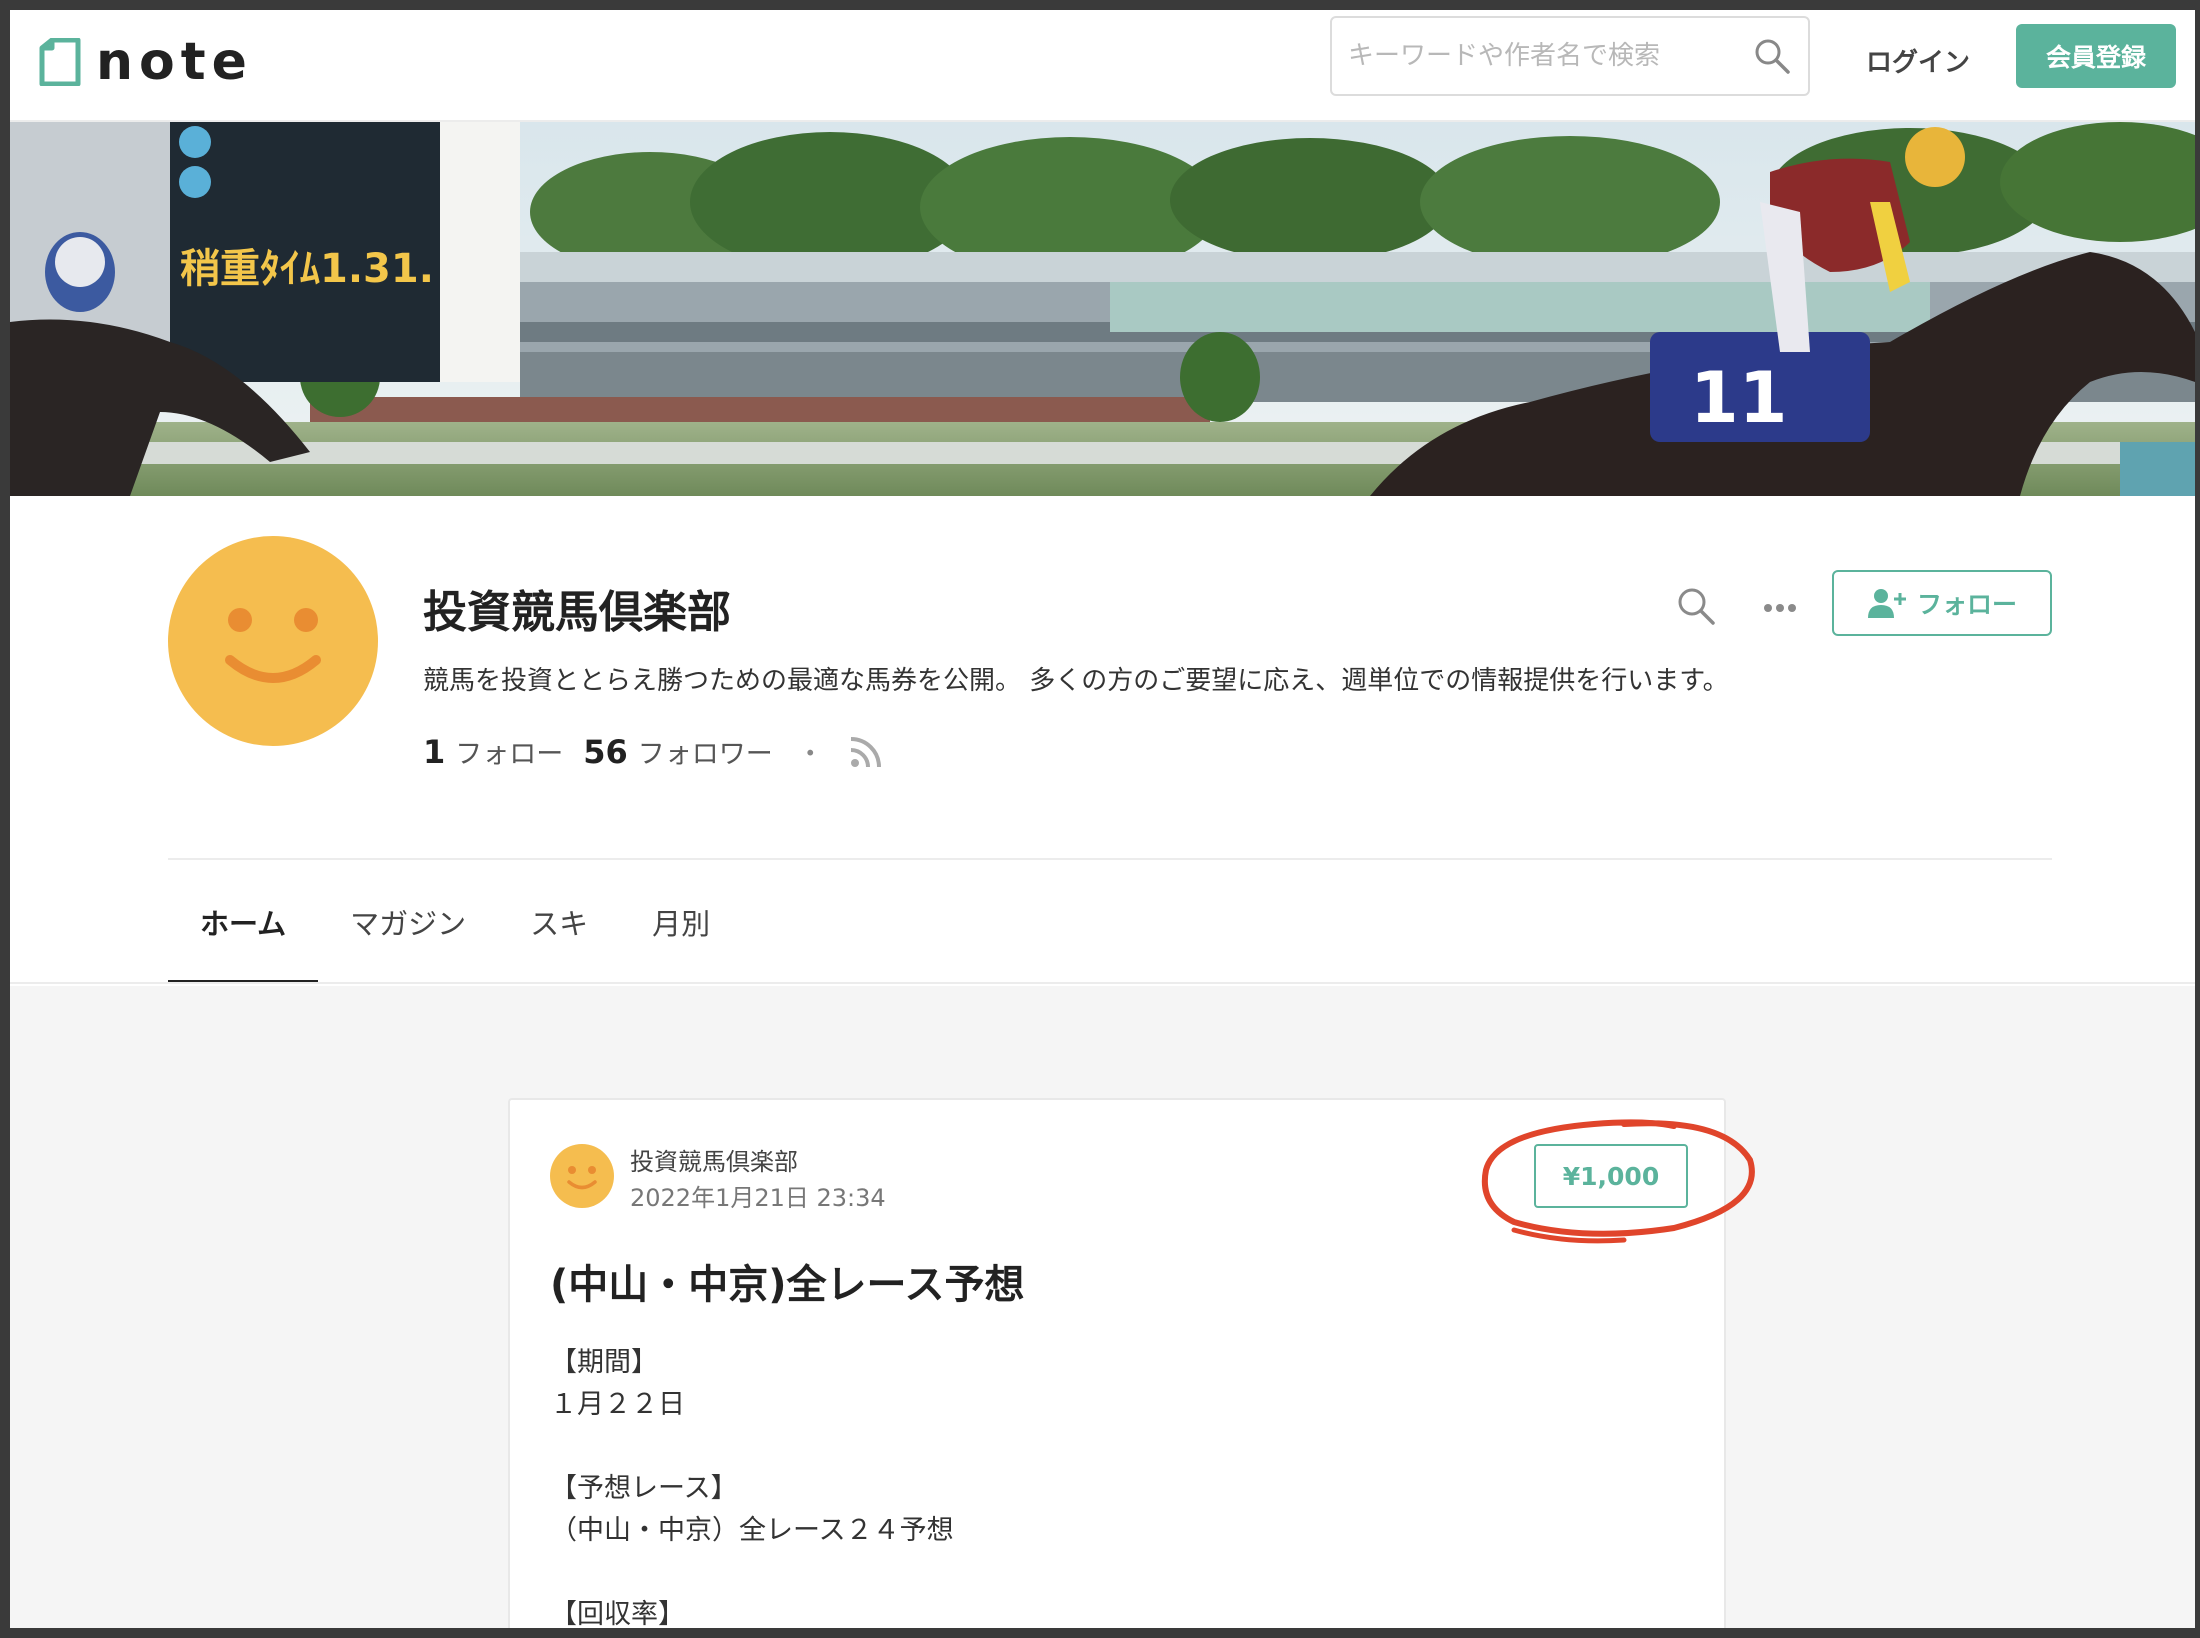  I want to click on body-text-races: （中山・中京）全レース２４予想, so click(752, 1530).